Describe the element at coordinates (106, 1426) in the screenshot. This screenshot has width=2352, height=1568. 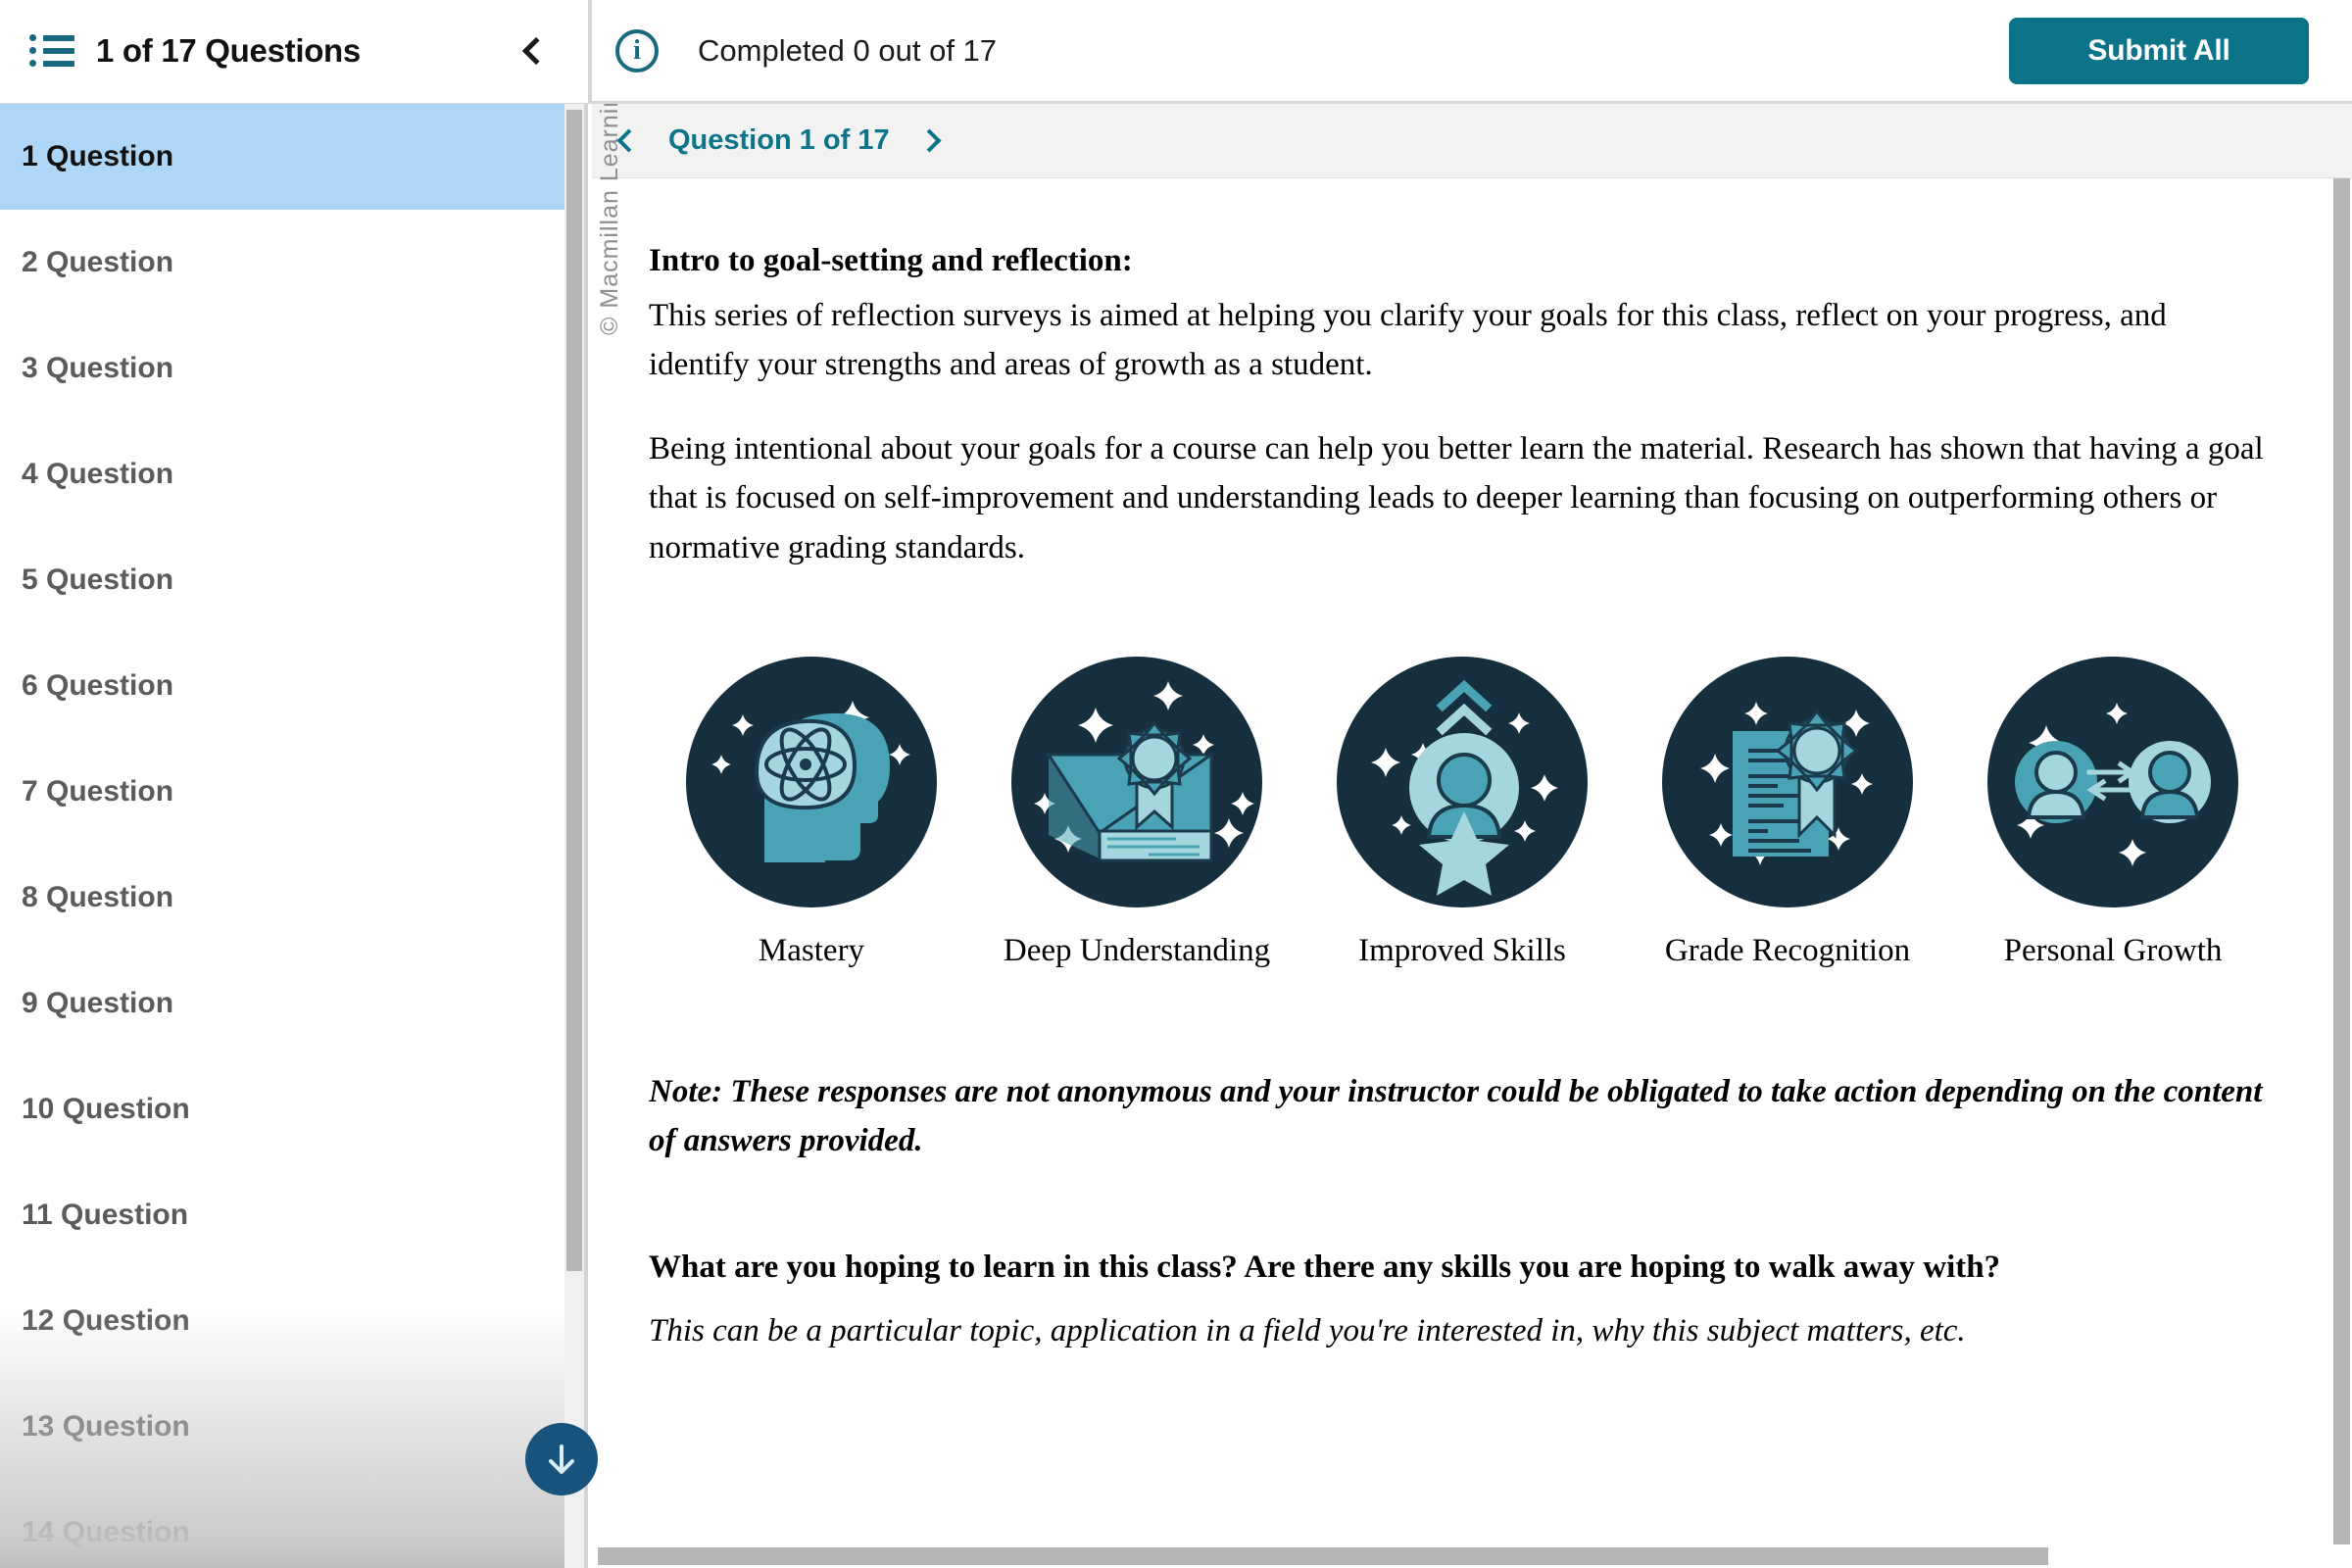
I see `sidebar-item-label: 13 Question` at that location.